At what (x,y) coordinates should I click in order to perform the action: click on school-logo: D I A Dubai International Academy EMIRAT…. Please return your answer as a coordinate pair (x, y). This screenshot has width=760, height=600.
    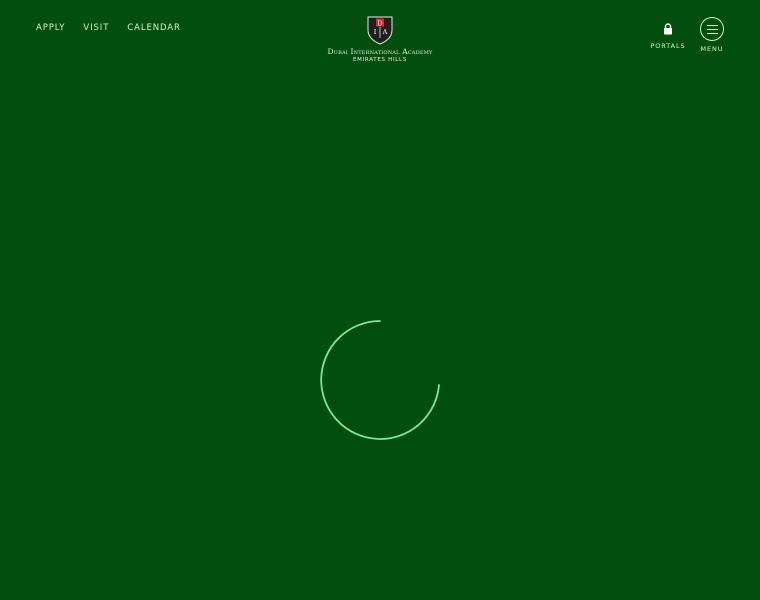
    Looking at the image, I should click on (380, 39).